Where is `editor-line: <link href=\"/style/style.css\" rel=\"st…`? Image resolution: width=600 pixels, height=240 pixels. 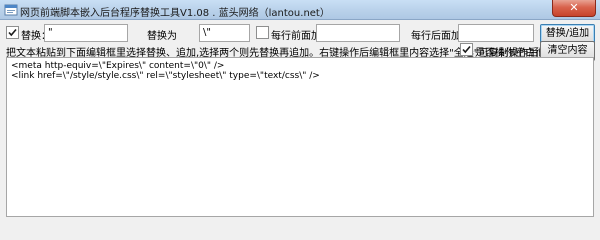 editor-line: <link href=\"/style/style.css\" rel=\"st… is located at coordinates (165, 76).